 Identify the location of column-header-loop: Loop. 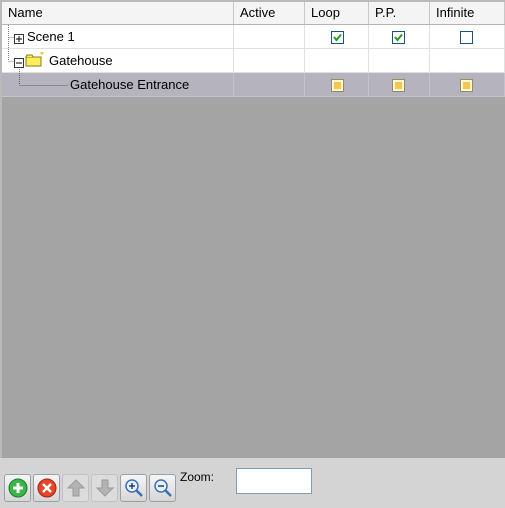
(337, 13).